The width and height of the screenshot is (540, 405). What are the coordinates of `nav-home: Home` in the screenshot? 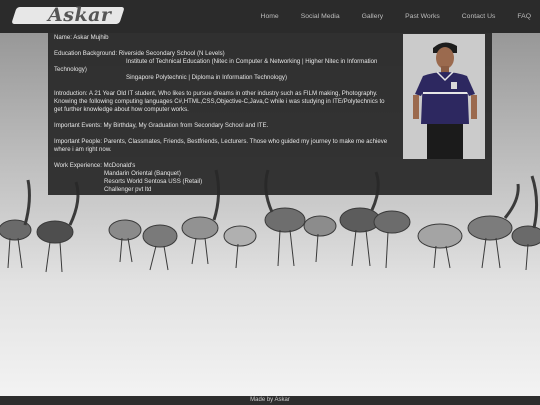 It's located at (270, 16).